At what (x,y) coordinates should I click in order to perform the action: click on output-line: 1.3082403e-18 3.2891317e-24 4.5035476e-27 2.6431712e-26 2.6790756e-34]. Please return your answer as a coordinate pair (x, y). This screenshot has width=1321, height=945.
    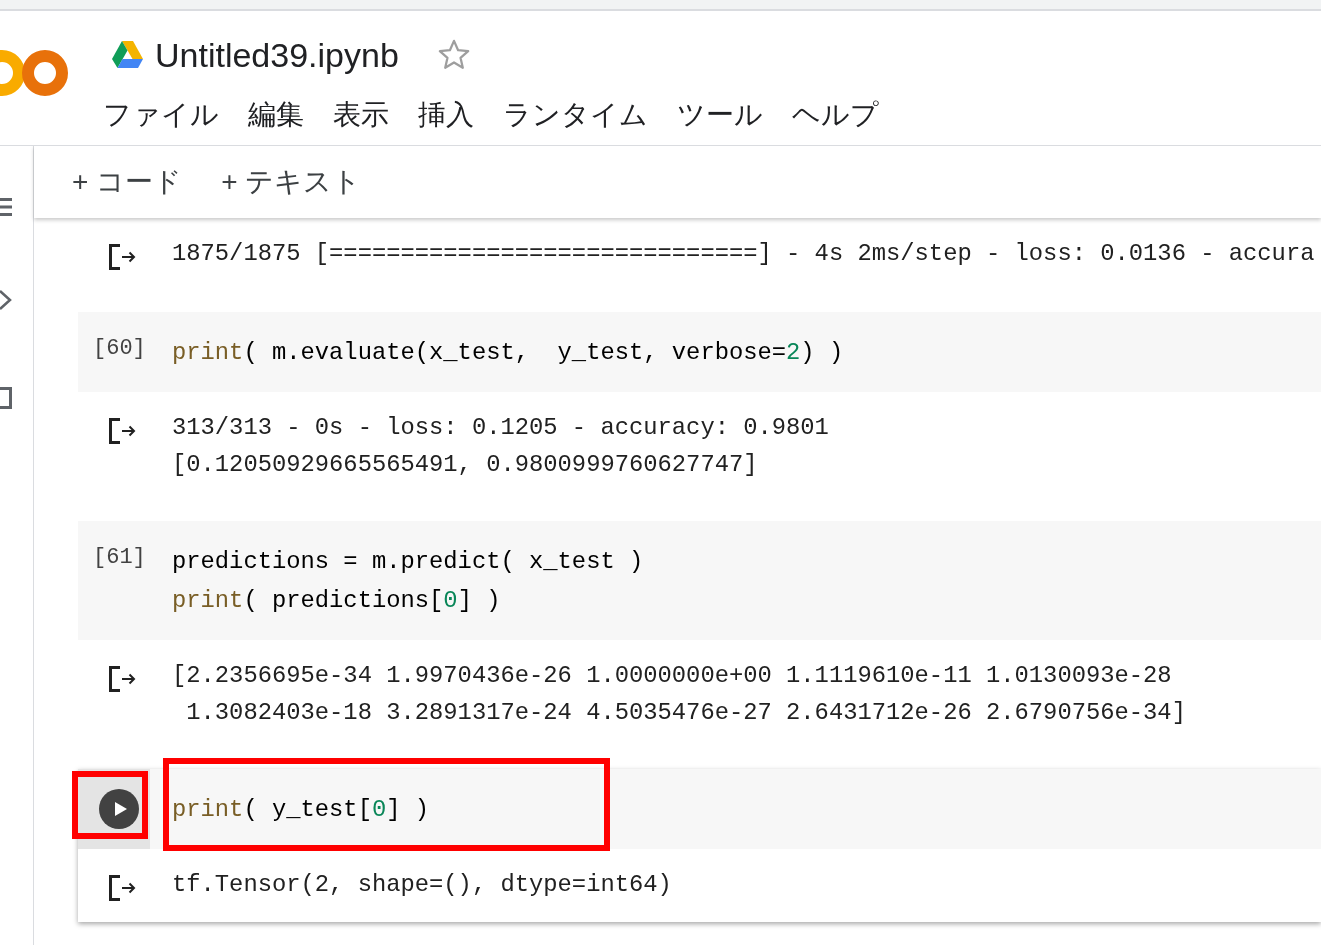
    Looking at the image, I should click on (685, 713).